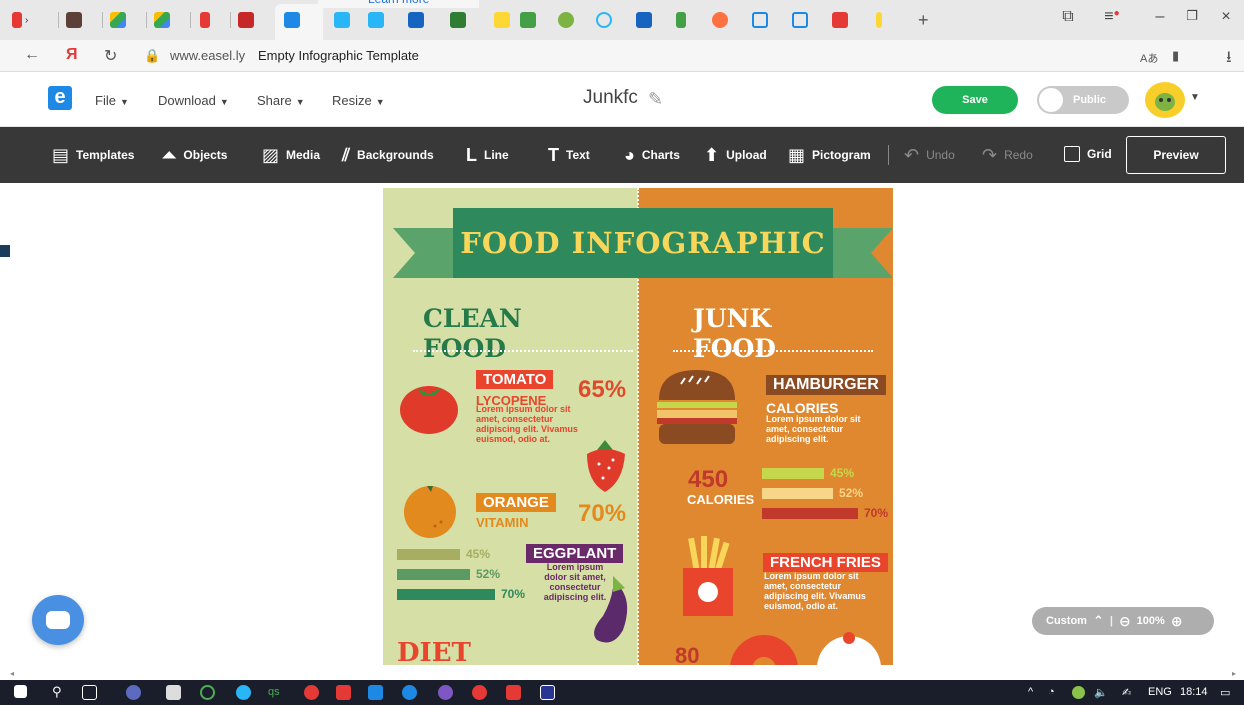 This screenshot has height=705, width=1244. What do you see at coordinates (697, 407) in the screenshot?
I see `hamburger-icon` at bounding box center [697, 407].